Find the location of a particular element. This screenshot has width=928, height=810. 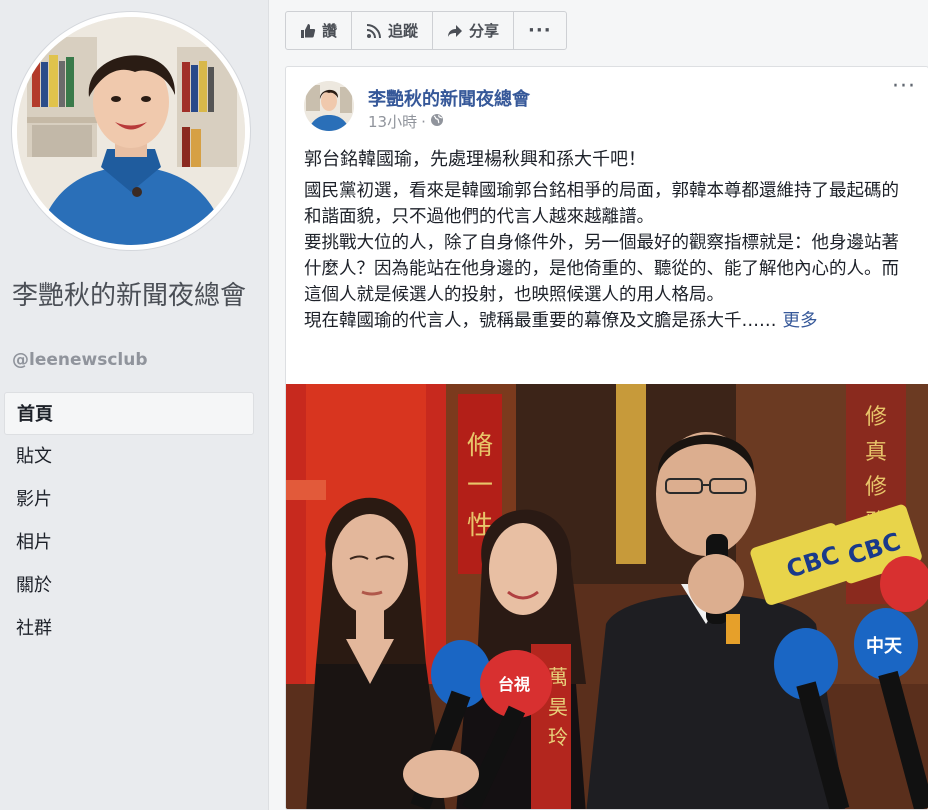

more-icon: ··· is located at coordinates (540, 30).